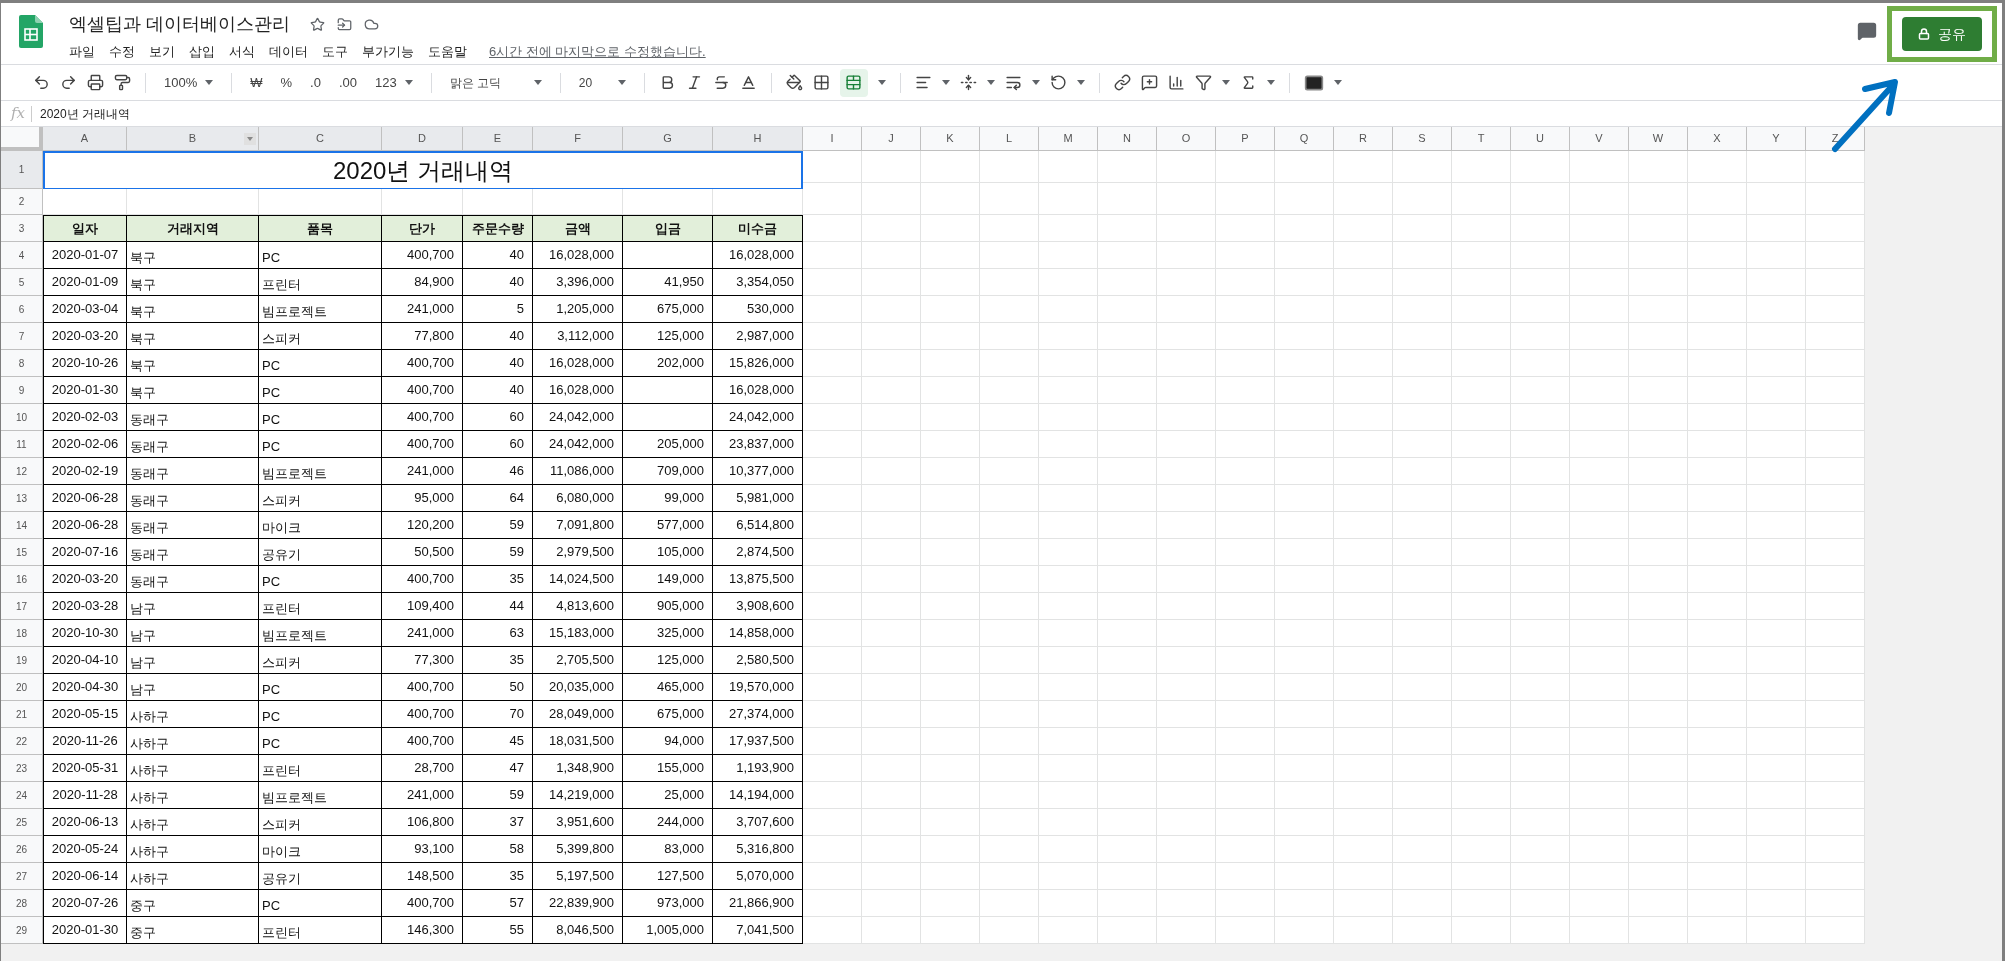 Image resolution: width=2005 pixels, height=961 pixels. What do you see at coordinates (82, 52) in the screenshot?
I see `menu-item: 파일` at bounding box center [82, 52].